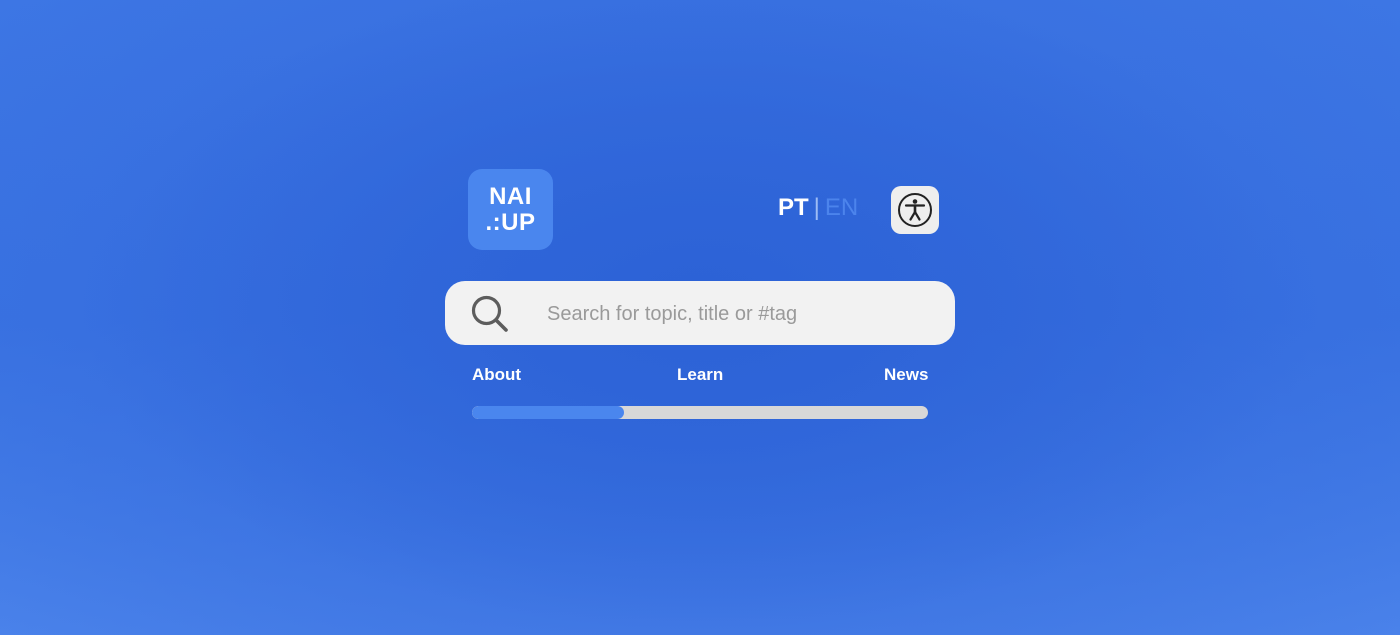 Image resolution: width=1400 pixels, height=635 pixels. What do you see at coordinates (793, 208) in the screenshot?
I see `language-pt: PT` at bounding box center [793, 208].